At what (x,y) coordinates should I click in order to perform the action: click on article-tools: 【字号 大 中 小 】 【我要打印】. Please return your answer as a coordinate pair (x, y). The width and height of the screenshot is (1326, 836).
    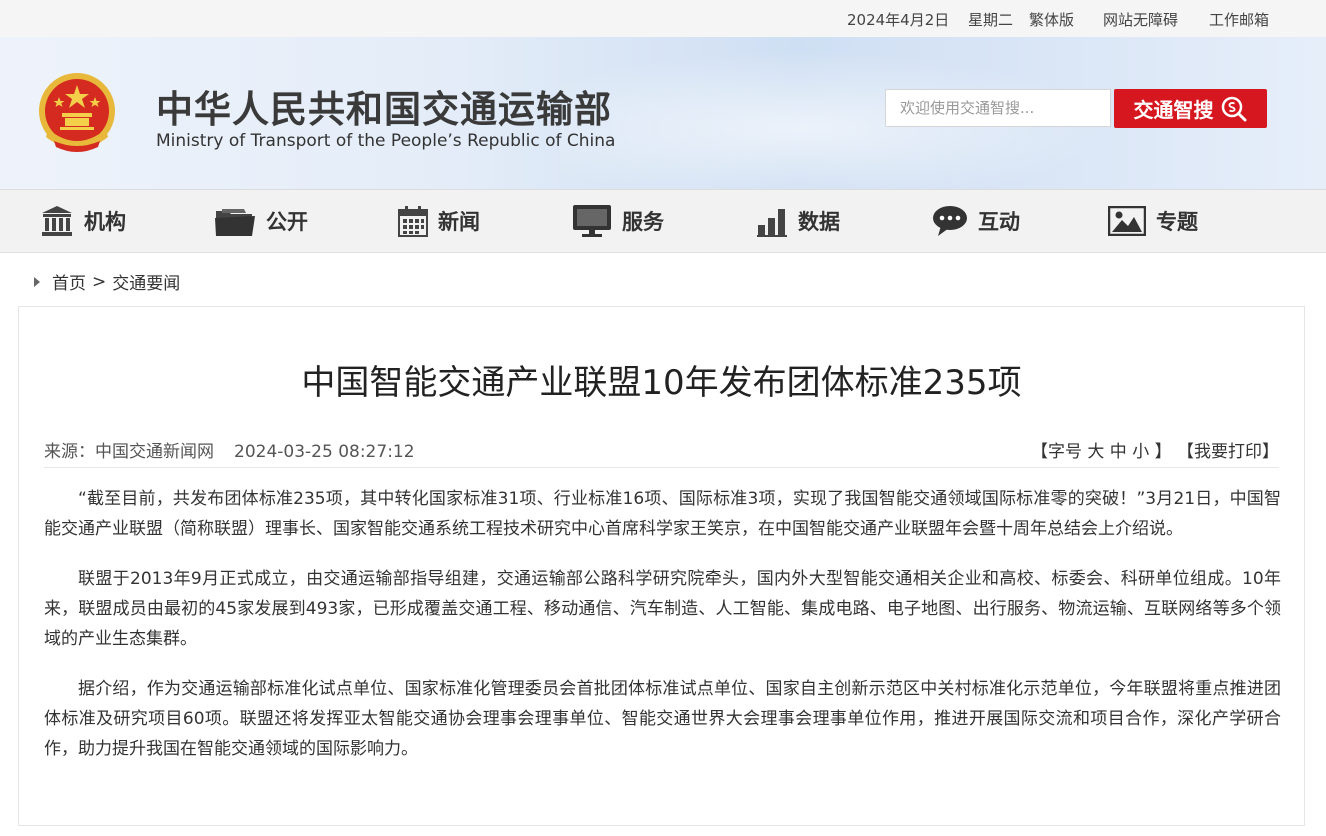
    Looking at the image, I should click on (1155, 449).